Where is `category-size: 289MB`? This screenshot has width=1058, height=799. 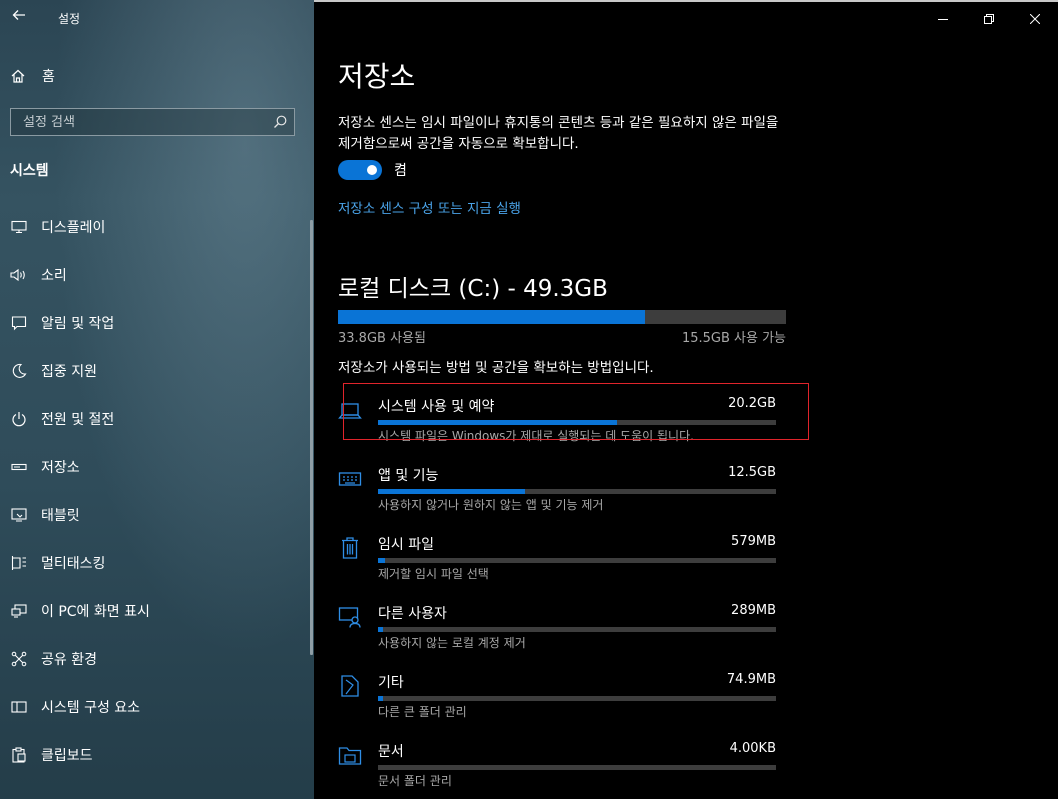
category-size: 289MB is located at coordinates (753, 610).